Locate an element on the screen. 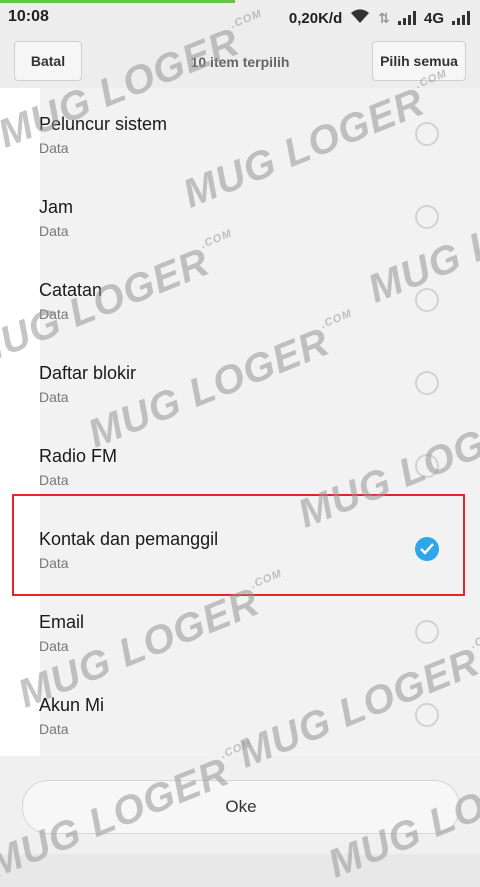  network-type: 4G is located at coordinates (433, 18).